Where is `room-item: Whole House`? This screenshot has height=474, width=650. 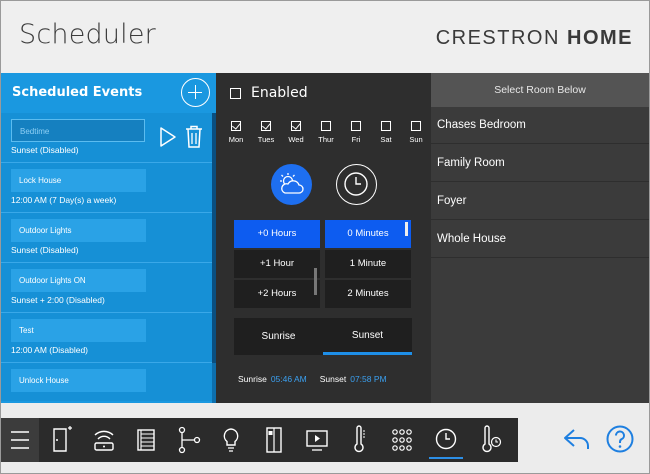
room-item: Whole House is located at coordinates (540, 239).